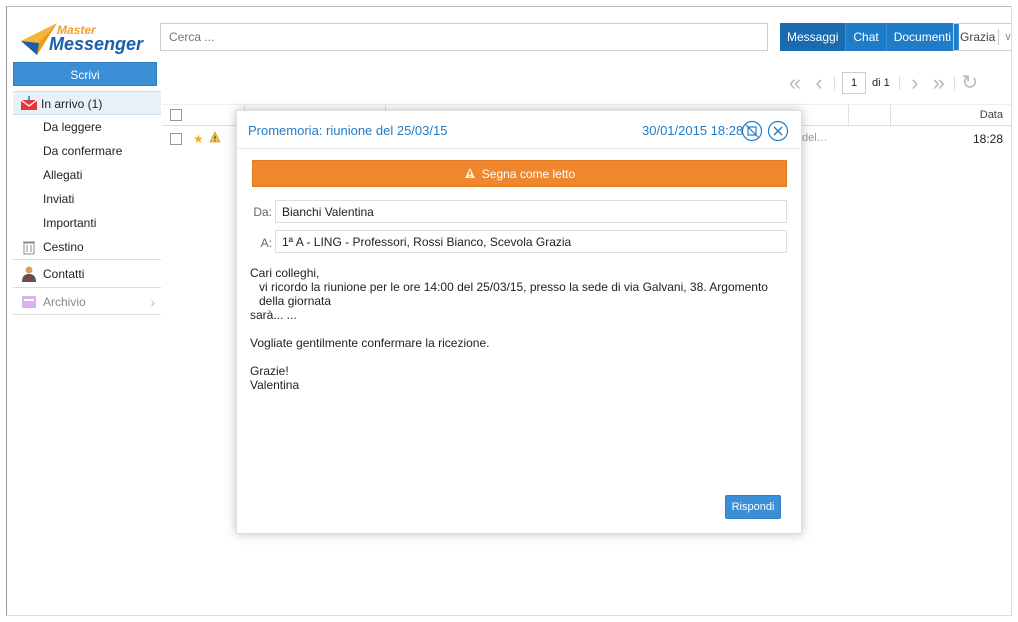 This screenshot has height=622, width=1018. I want to click on tab-chat: Chat, so click(866, 37).